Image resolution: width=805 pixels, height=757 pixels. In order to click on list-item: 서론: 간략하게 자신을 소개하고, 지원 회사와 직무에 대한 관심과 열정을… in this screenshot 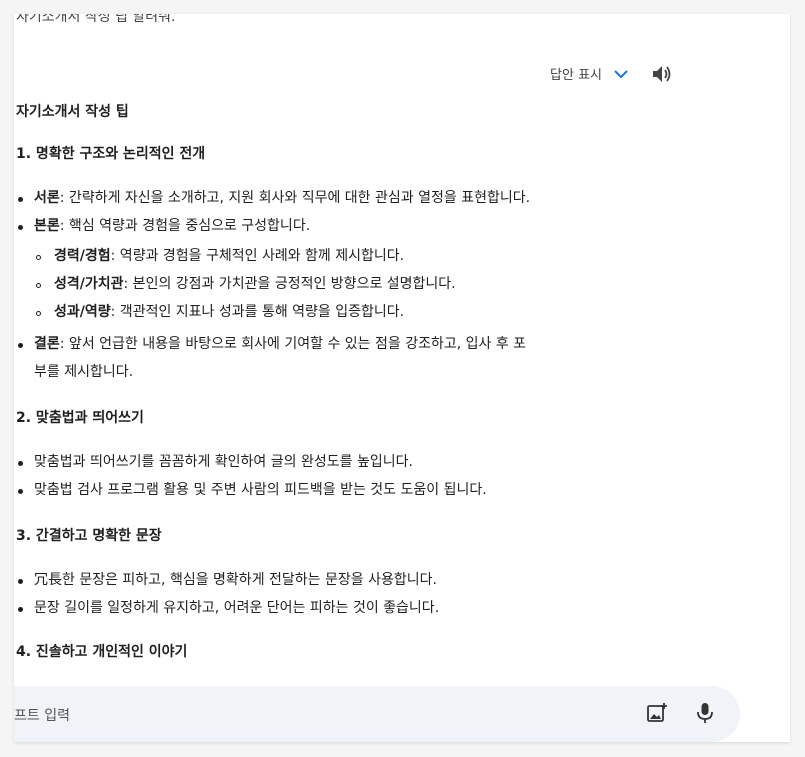, I will do `click(282, 198)`.